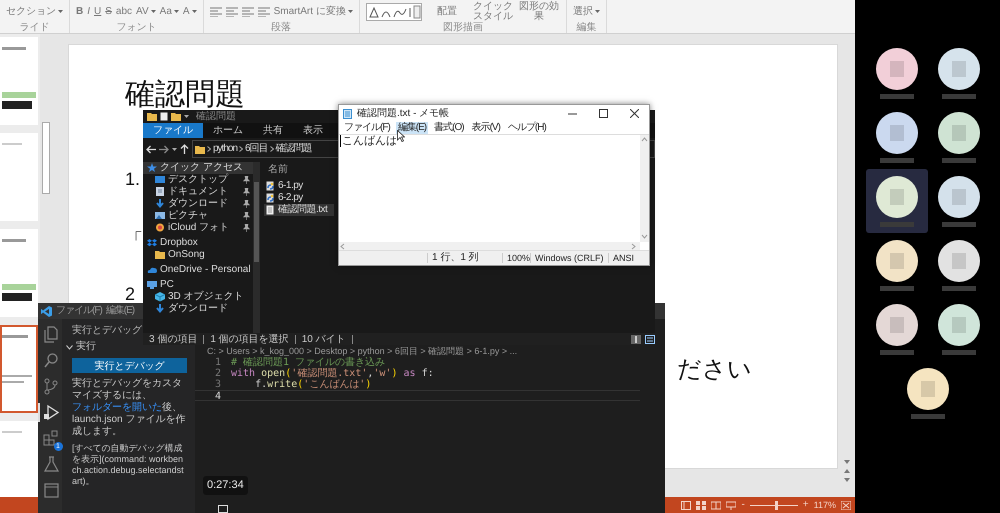 The height and width of the screenshot is (513, 1000). I want to click on slide-text: 「, so click(134, 240).